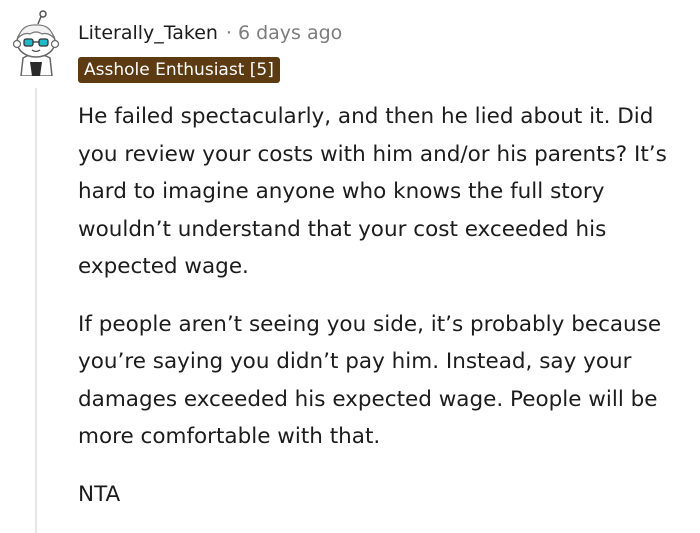 This screenshot has width=700, height=533. What do you see at coordinates (148, 33) in the screenshot?
I see `comment-author-link: Literally_Taken` at bounding box center [148, 33].